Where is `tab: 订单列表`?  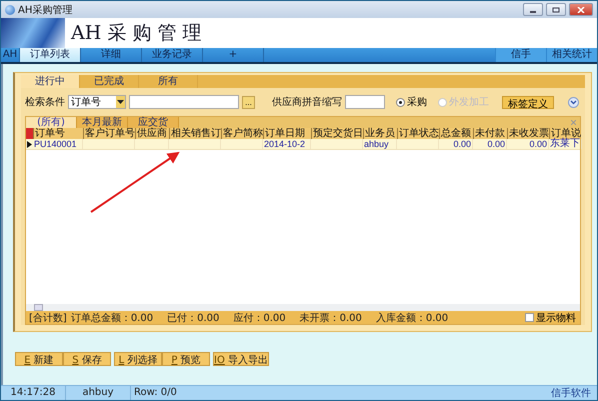
tab: 订单列表 is located at coordinates (50, 55).